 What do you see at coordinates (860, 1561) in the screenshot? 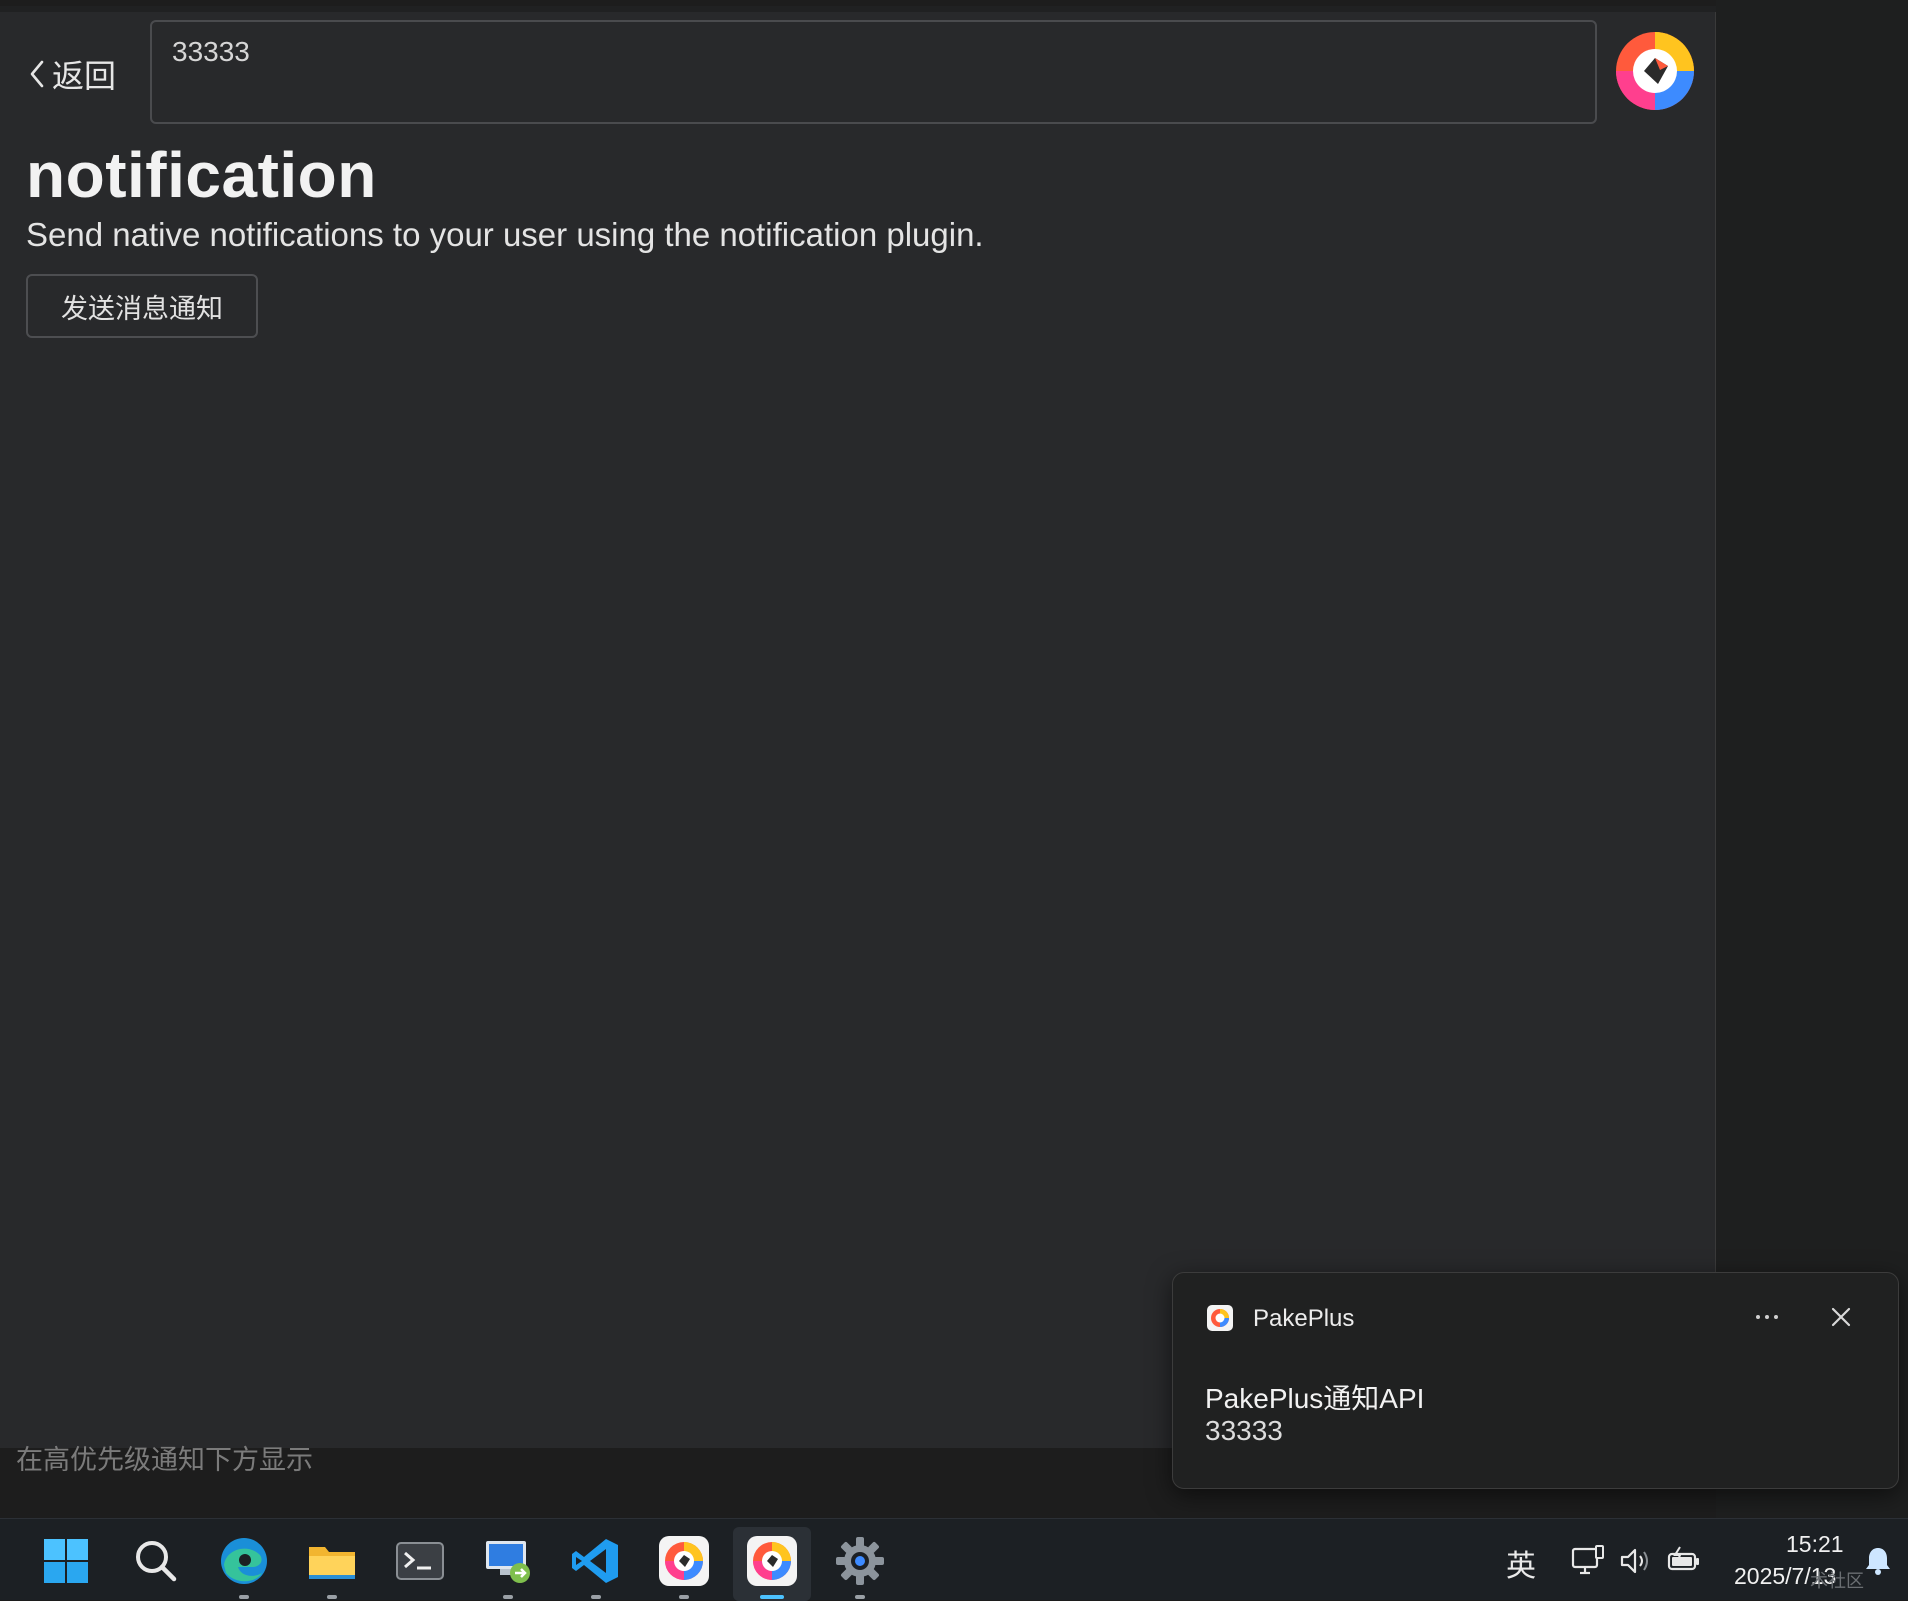
I see `settings-icon` at bounding box center [860, 1561].